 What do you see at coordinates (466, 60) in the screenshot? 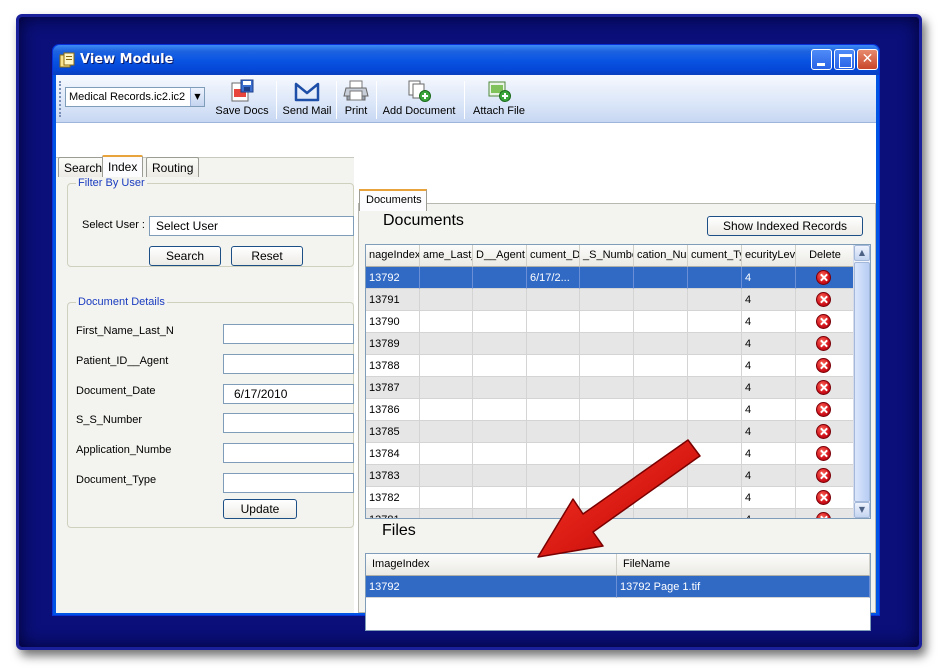
I see `title-bar: View Module ✕` at bounding box center [466, 60].